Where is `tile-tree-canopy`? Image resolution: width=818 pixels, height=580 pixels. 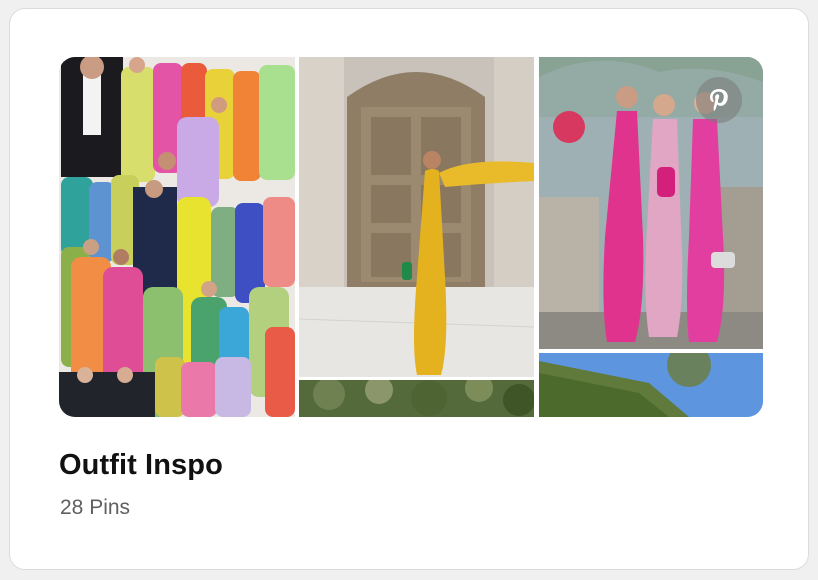 tile-tree-canopy is located at coordinates (416, 398).